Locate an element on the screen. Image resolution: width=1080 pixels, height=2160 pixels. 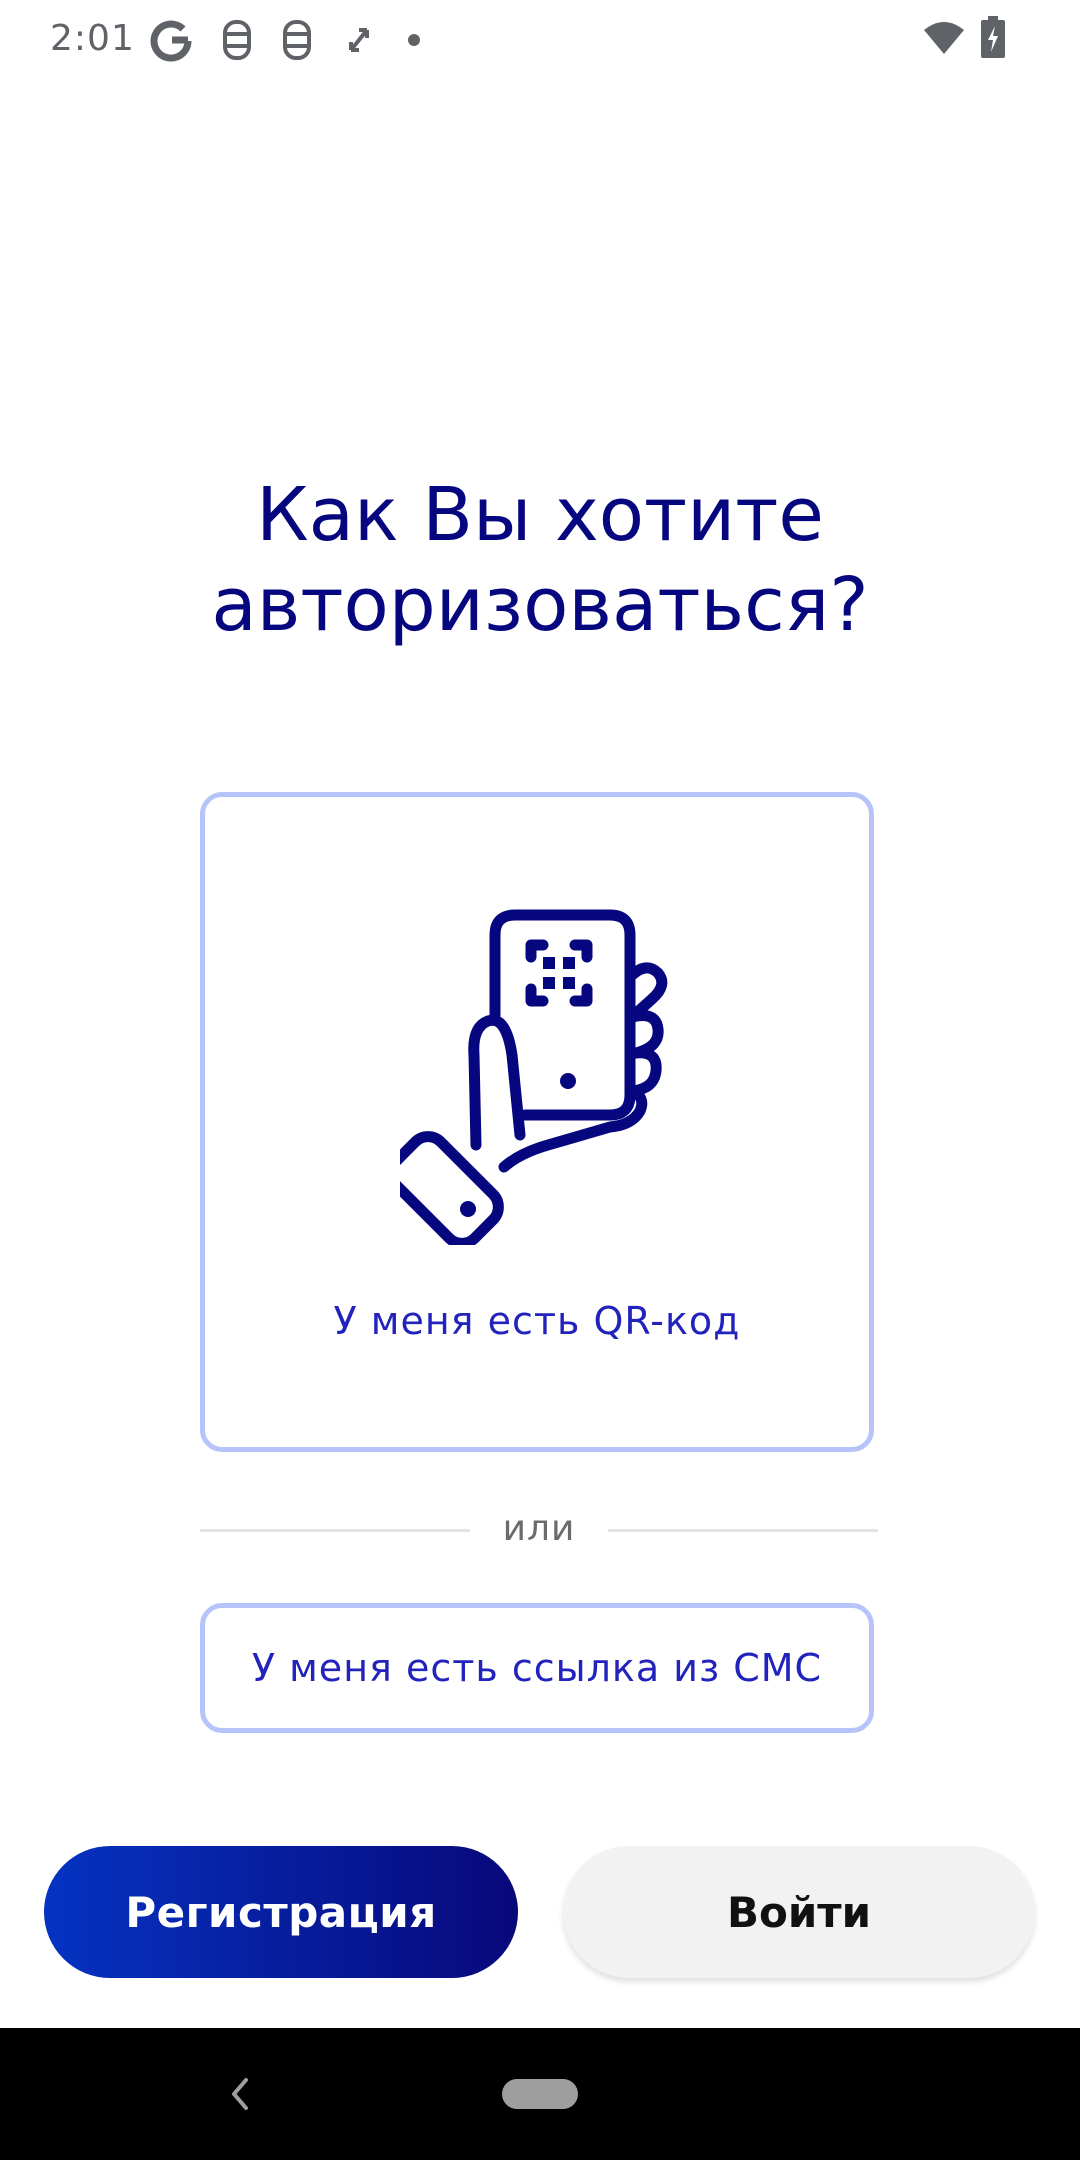
system-nav-bar is located at coordinates (540, 2094).